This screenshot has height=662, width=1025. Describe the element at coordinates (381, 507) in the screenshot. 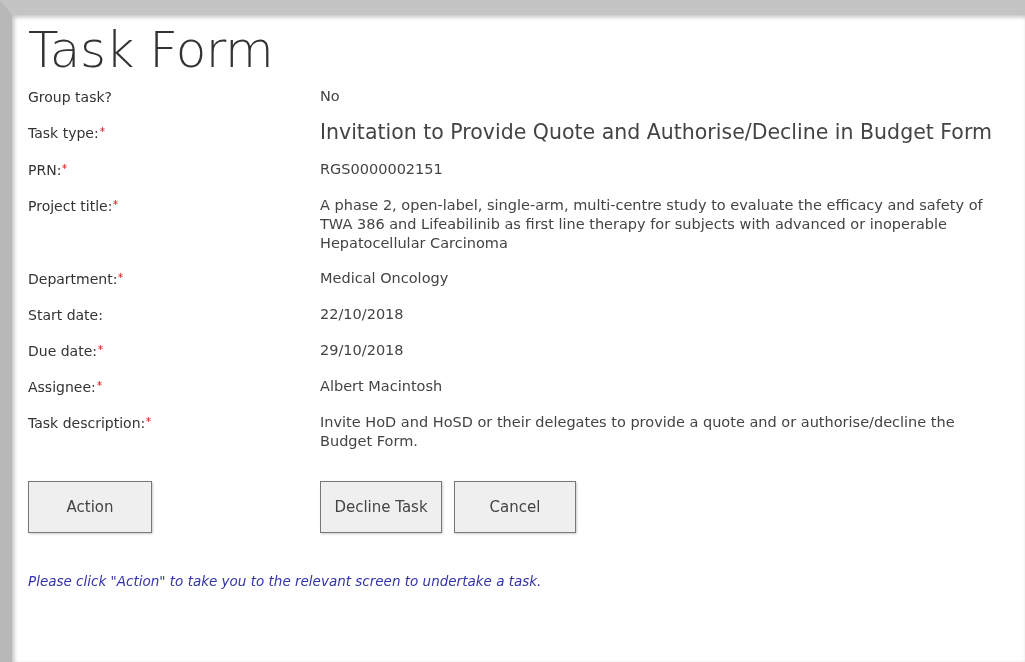

I see `form-button: Decline Task` at that location.